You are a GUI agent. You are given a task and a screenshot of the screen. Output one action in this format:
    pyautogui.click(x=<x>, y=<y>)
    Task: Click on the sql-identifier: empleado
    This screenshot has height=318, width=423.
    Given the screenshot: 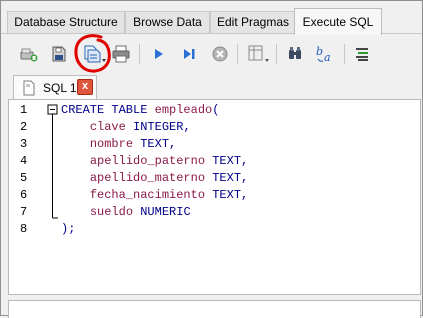 What is the action you would take?
    pyautogui.click(x=183, y=110)
    